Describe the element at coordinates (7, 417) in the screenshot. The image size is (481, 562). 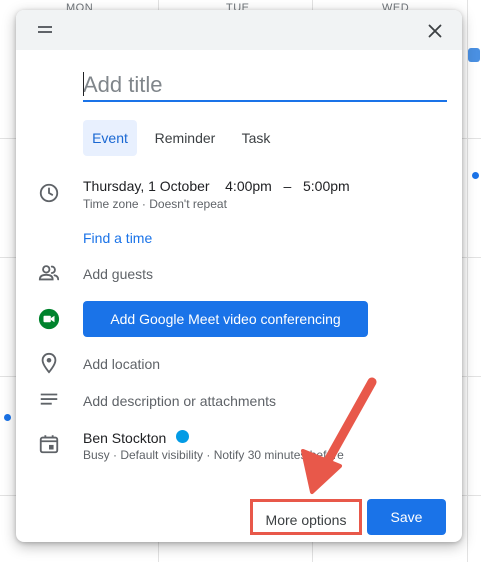
I see `current-time-dot` at that location.